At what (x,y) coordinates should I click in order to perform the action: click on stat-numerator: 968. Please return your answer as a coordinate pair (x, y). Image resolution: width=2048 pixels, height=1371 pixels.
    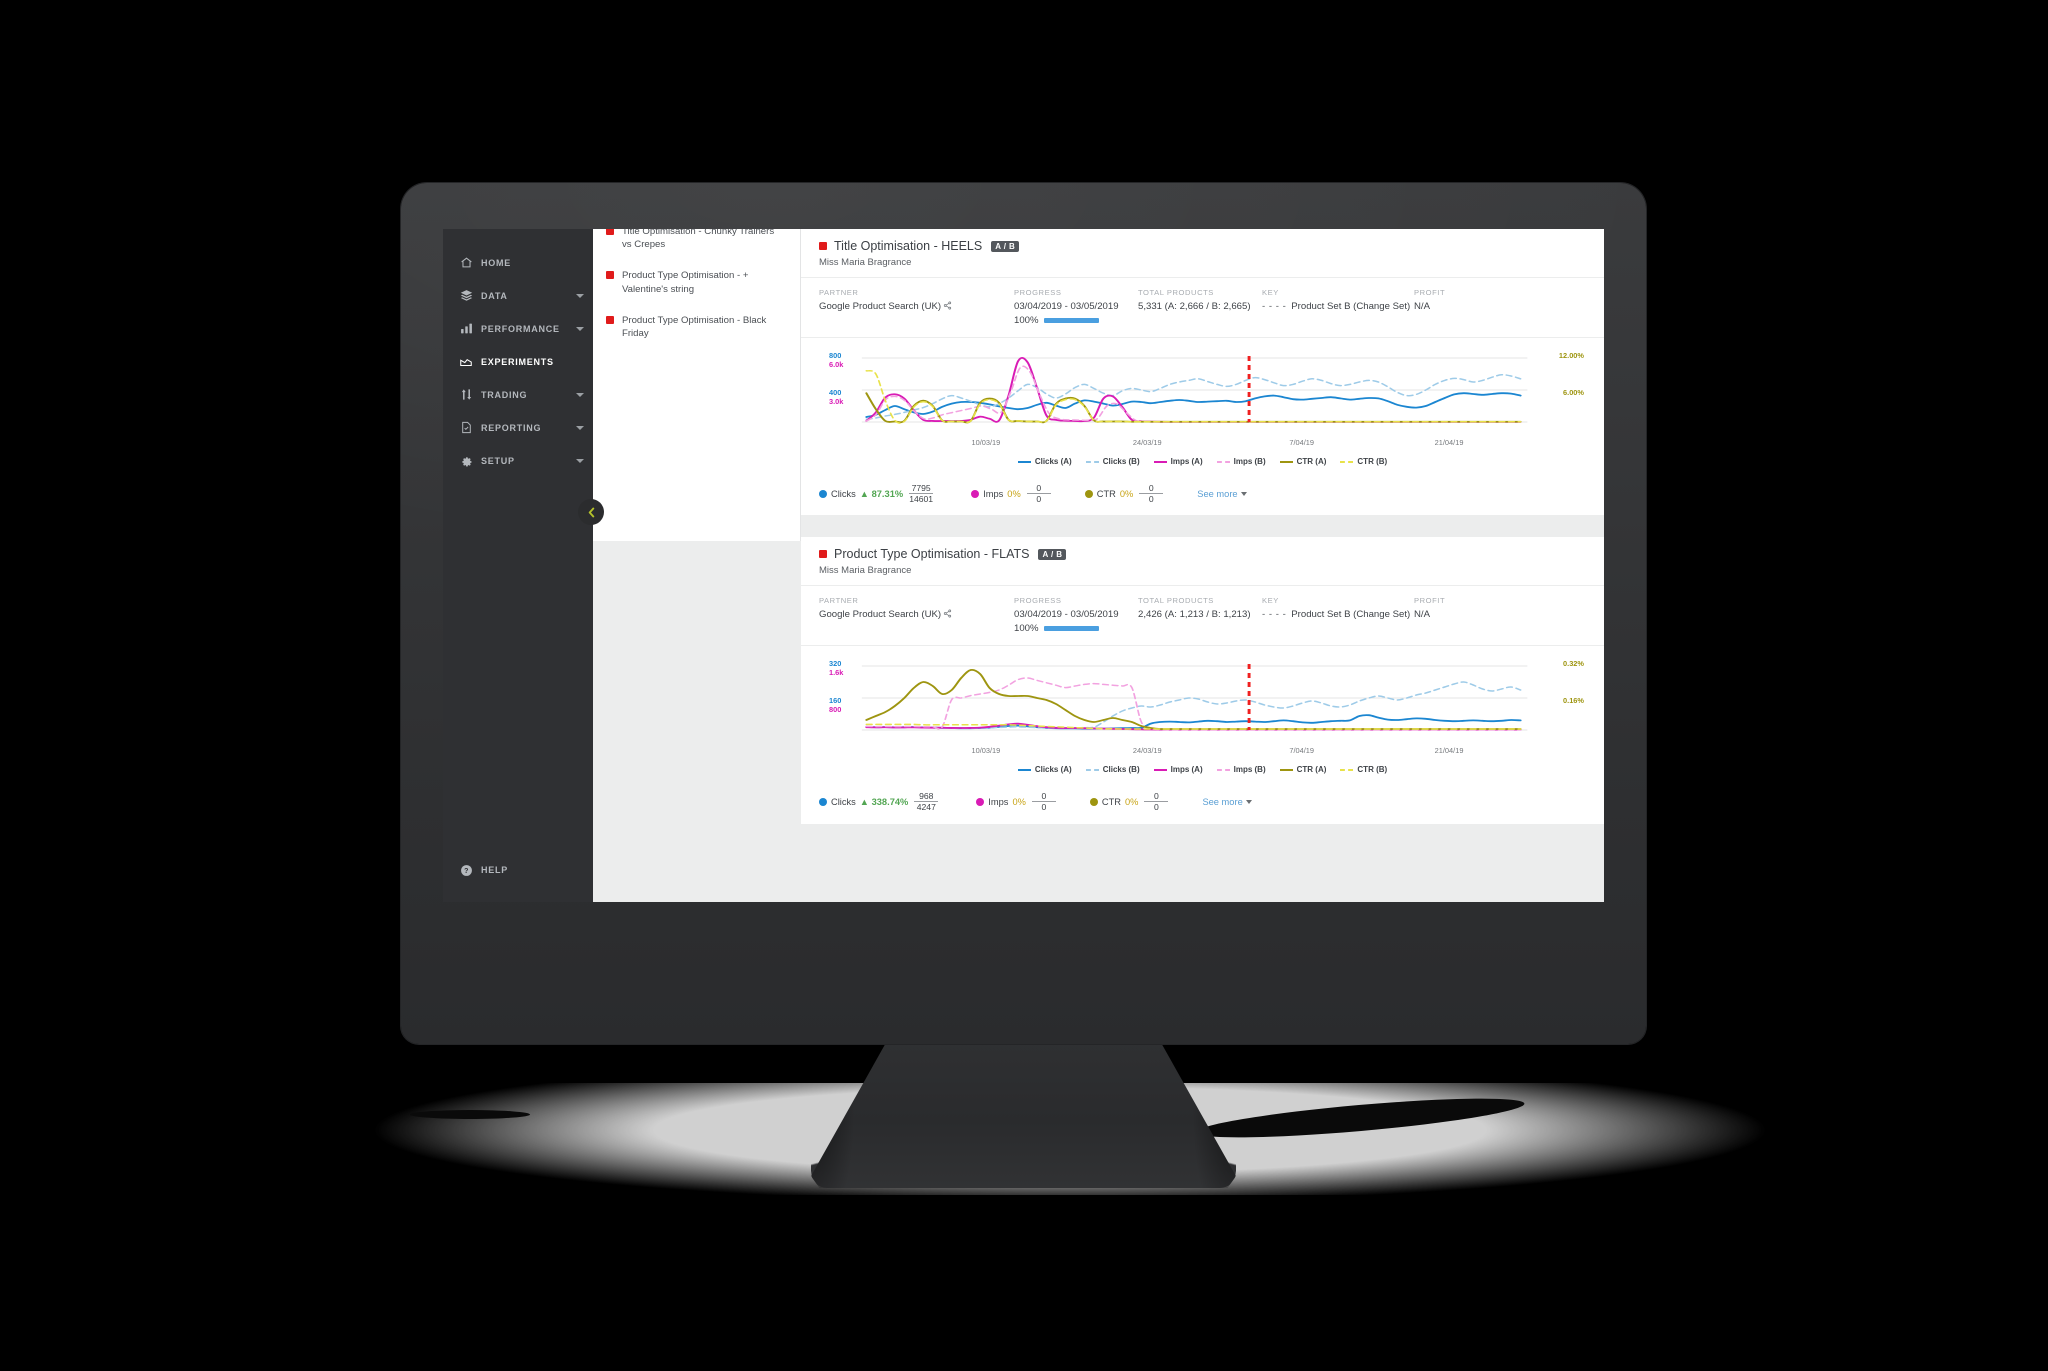
    Looking at the image, I should click on (926, 796).